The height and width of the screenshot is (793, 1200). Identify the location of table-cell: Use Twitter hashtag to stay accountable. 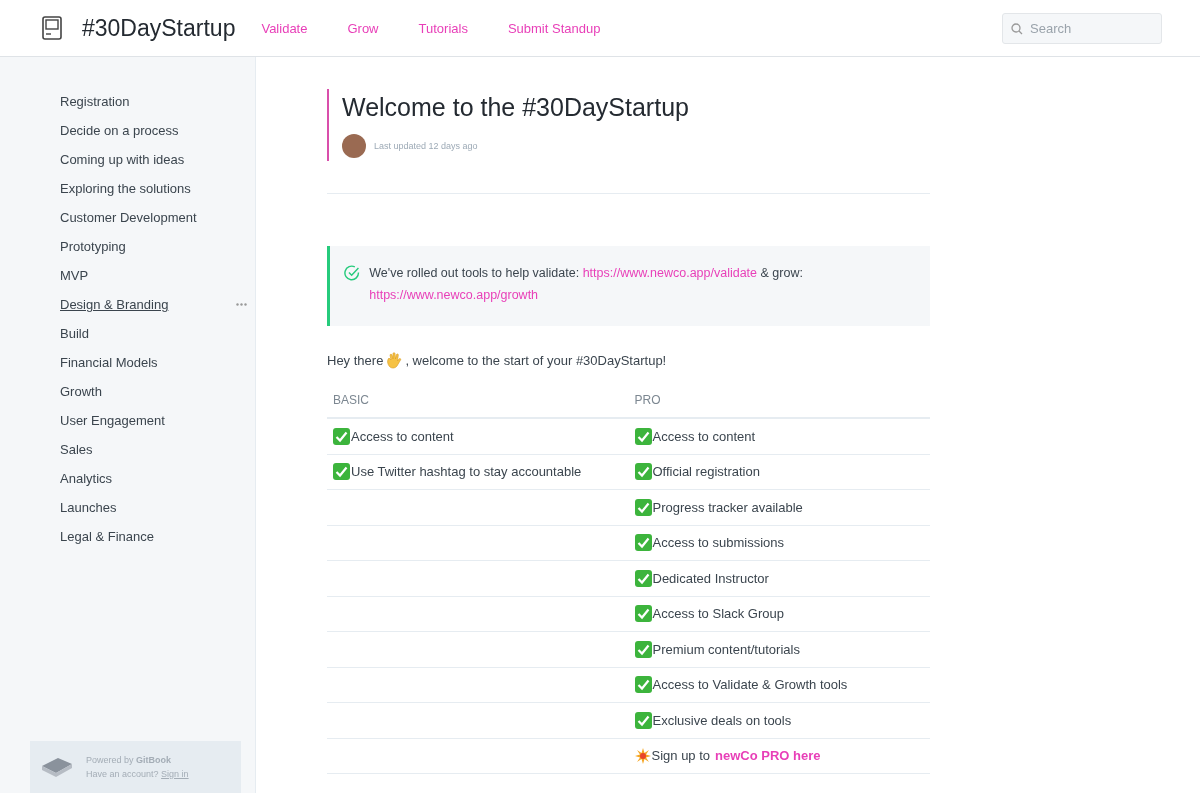
(466, 472).